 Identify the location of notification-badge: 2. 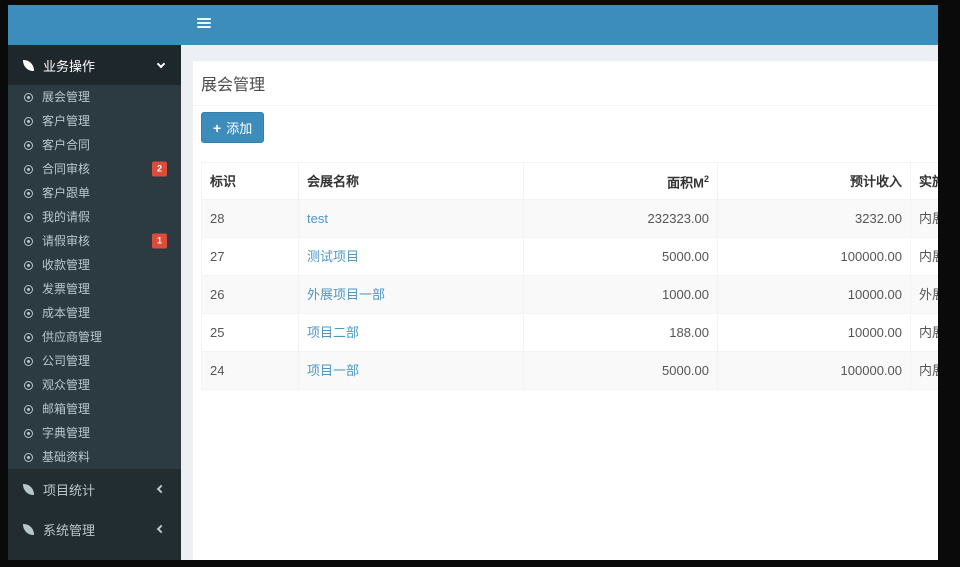
(159, 169).